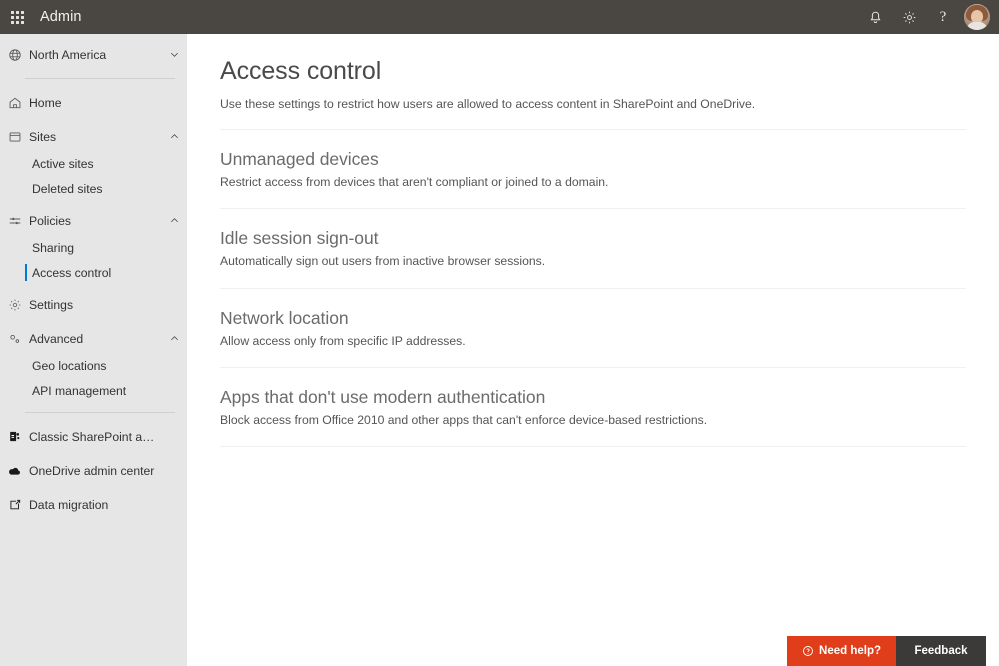 Image resolution: width=999 pixels, height=666 pixels. I want to click on sidebar-item-label: Settings, so click(51, 304).